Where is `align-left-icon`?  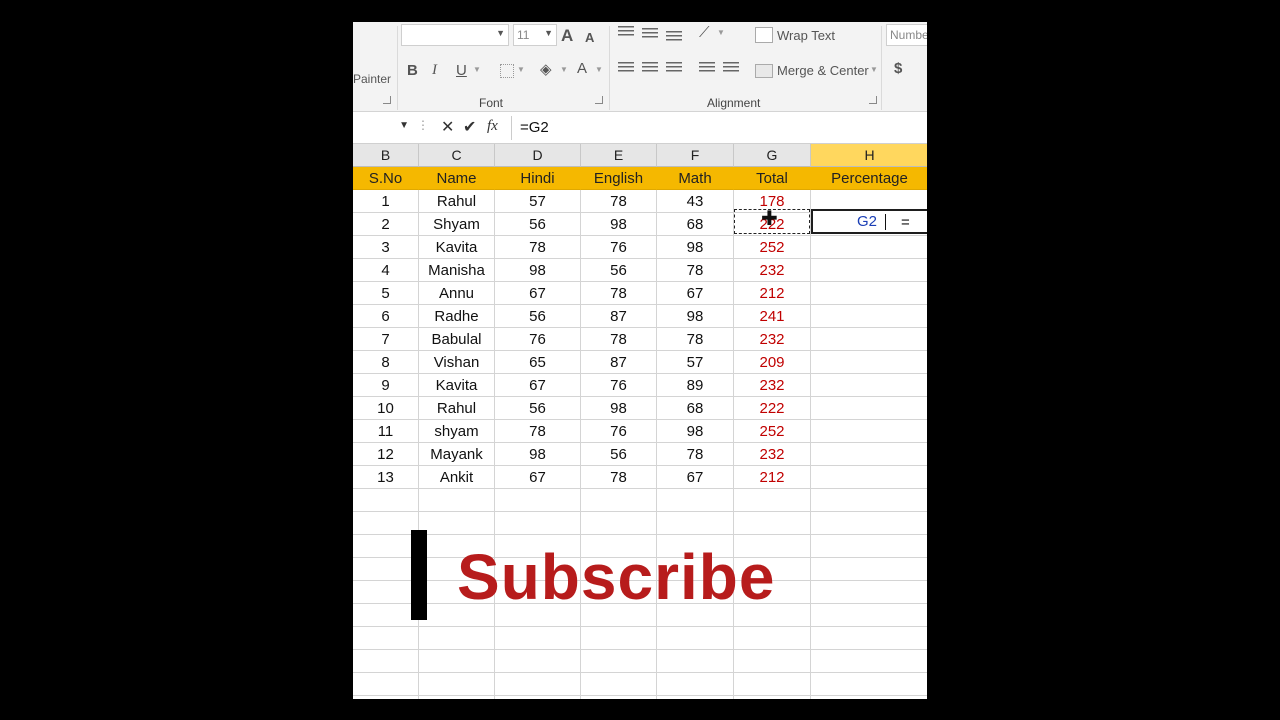 align-left-icon is located at coordinates (626, 68).